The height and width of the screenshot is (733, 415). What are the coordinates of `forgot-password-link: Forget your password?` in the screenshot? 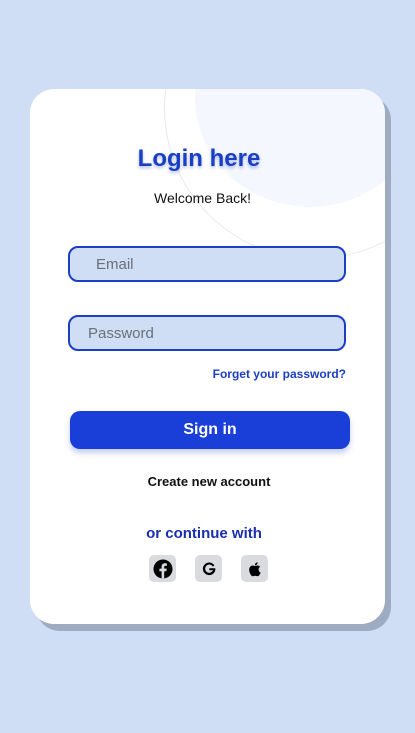 It's located at (279, 374).